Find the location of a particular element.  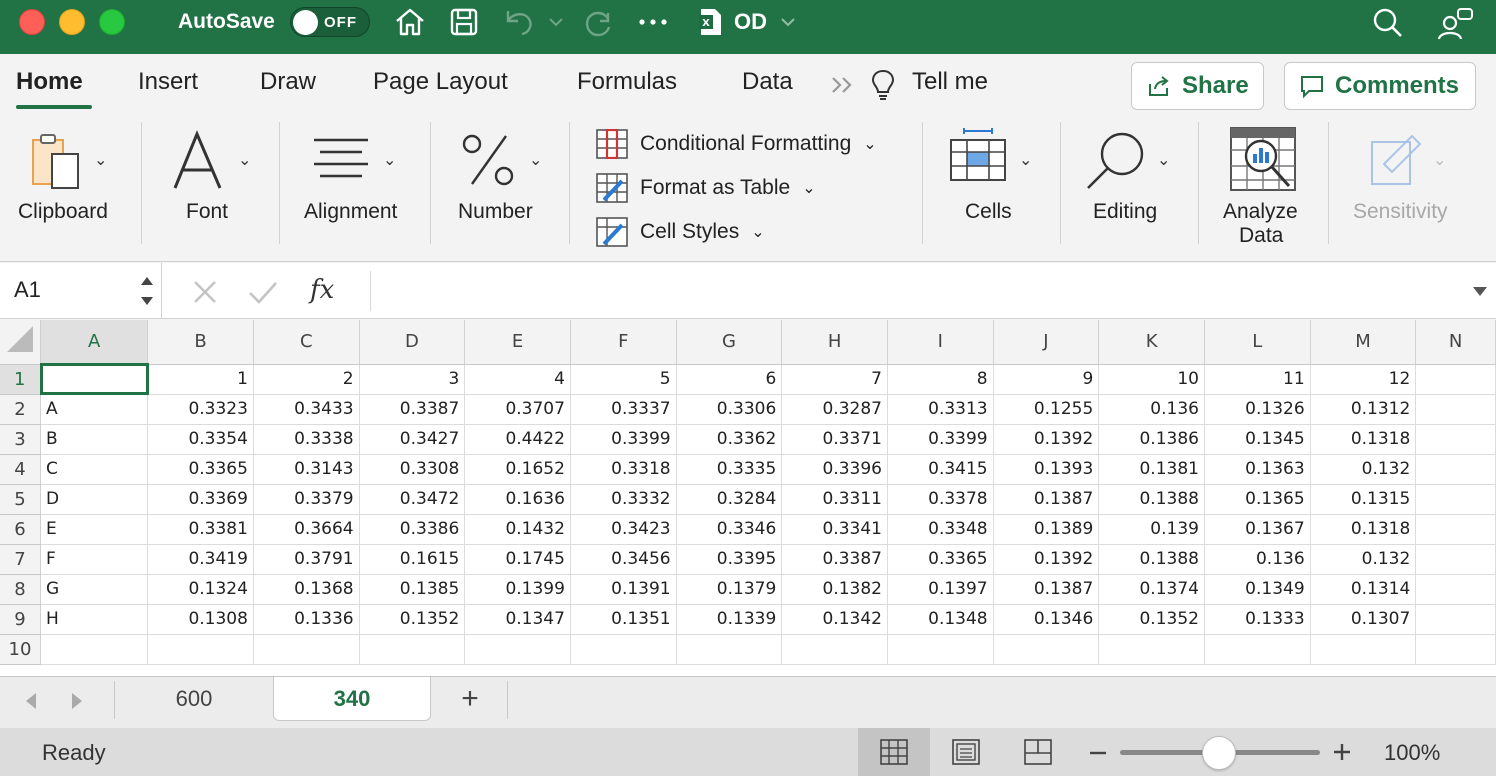

editing-label: Editing is located at coordinates (1125, 212).